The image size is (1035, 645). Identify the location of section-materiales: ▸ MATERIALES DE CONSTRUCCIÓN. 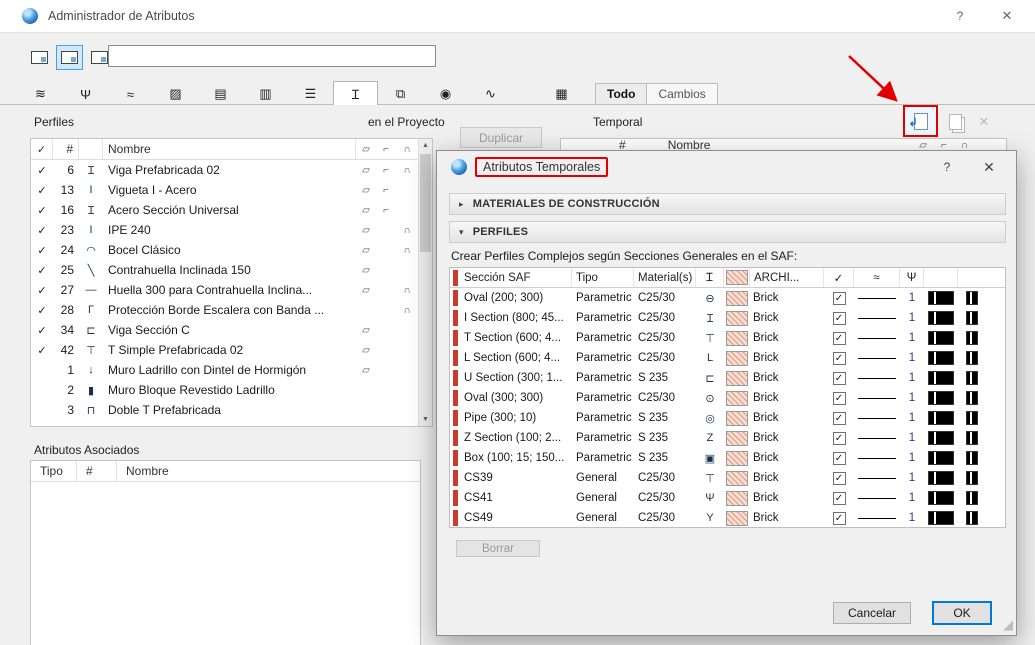
(727, 204).